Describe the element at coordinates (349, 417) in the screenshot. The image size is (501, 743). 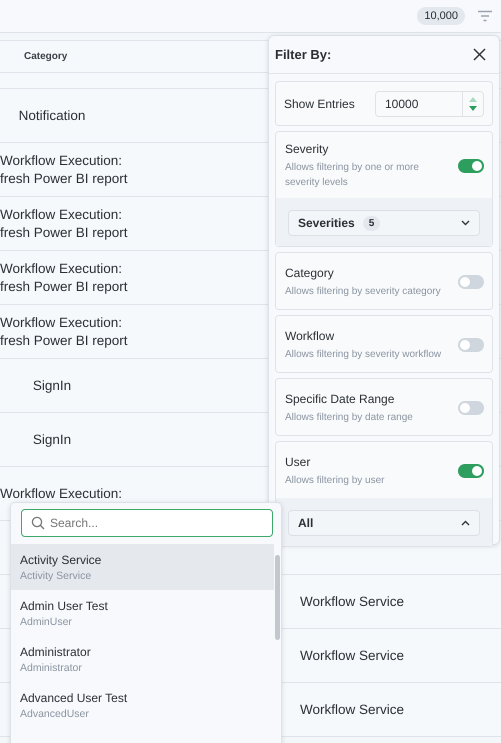
I see `filter-description: Allows filtering by date range` at that location.